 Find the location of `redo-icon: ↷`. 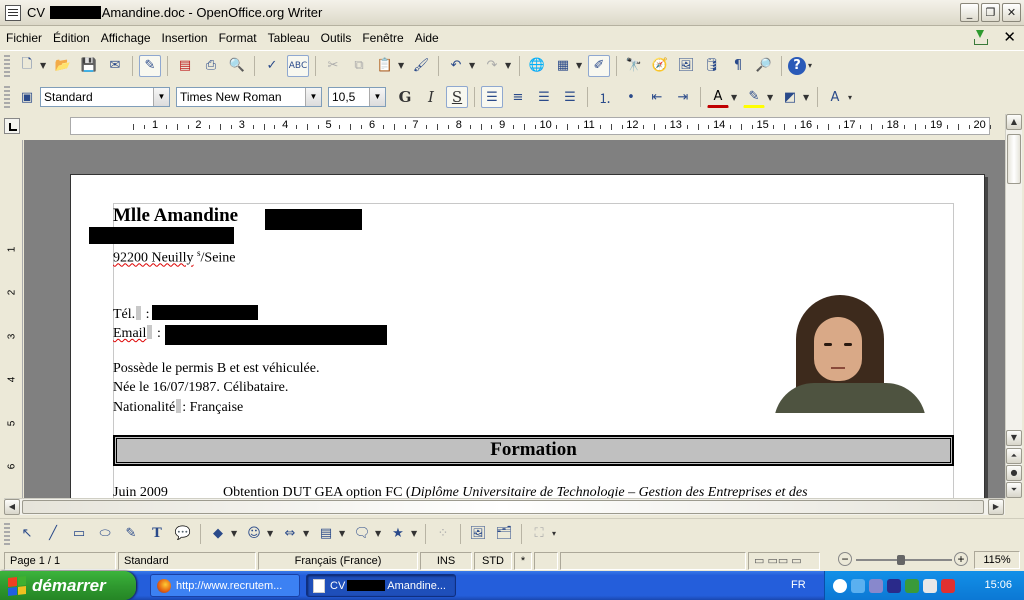

redo-icon: ↷ is located at coordinates (492, 66).